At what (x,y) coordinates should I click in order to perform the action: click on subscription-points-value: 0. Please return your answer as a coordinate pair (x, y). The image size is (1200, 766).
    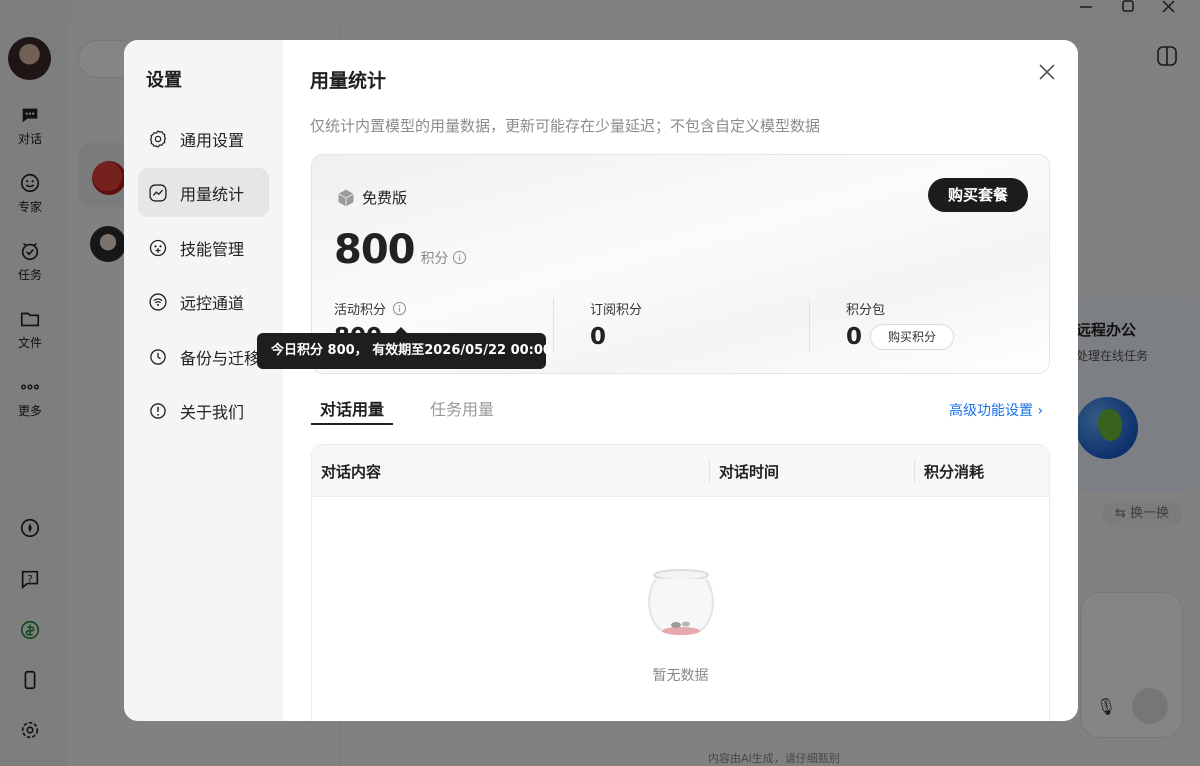
    Looking at the image, I should click on (598, 337).